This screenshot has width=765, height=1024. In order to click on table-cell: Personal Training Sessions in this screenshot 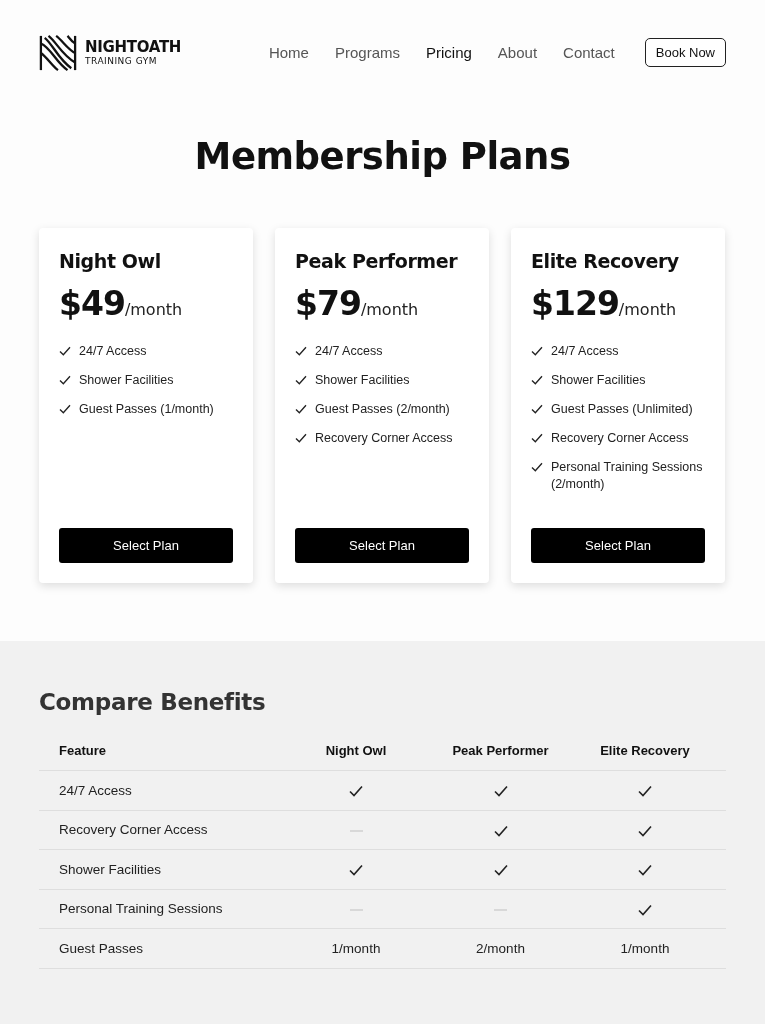, I will do `click(157, 909)`.